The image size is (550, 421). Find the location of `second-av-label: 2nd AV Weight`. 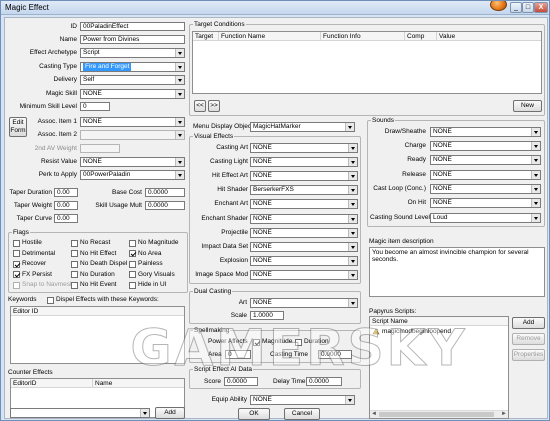

second-av-label: 2nd AV Weight is located at coordinates (55, 148).